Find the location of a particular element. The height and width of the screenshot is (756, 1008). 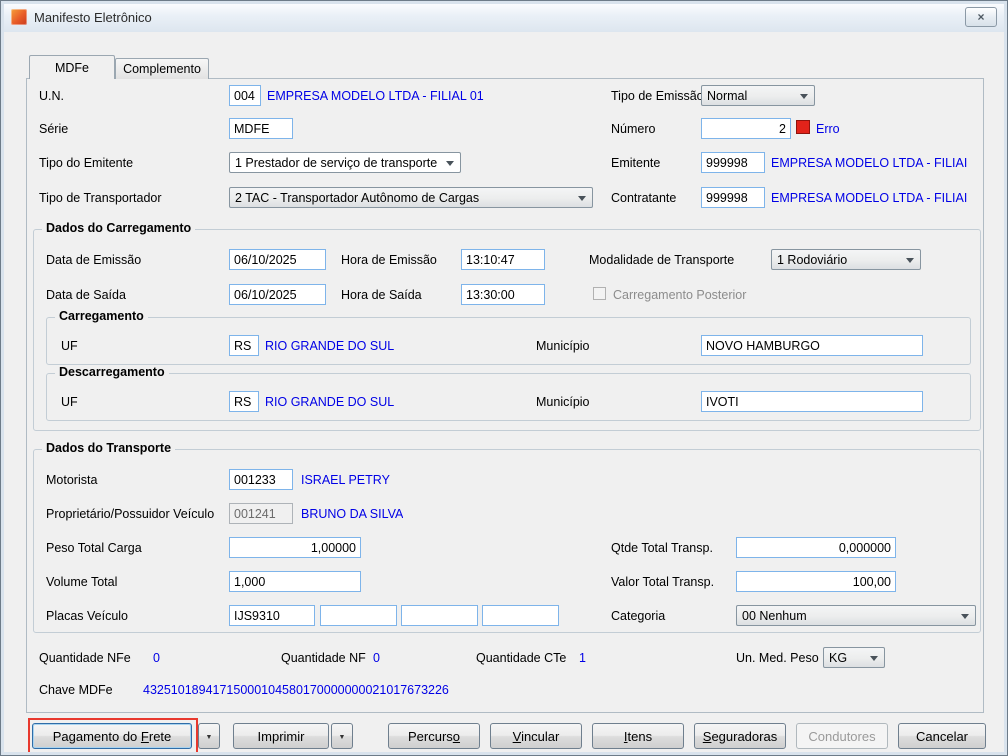

un-med-peso-value: KG is located at coordinates (838, 657).